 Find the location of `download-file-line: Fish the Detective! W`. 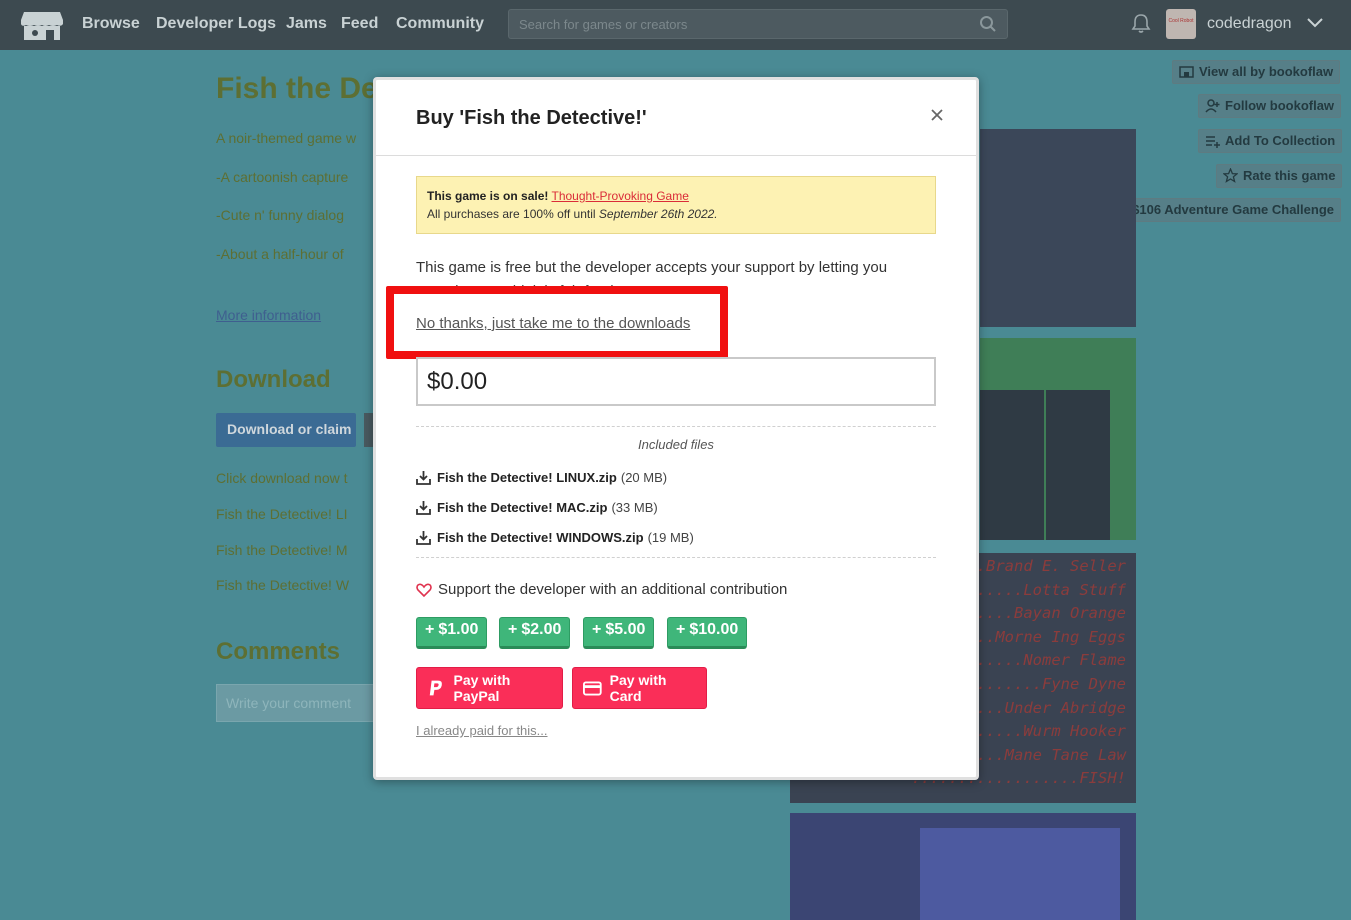

download-file-line: Fish the Detective! W is located at coordinates (283, 585).